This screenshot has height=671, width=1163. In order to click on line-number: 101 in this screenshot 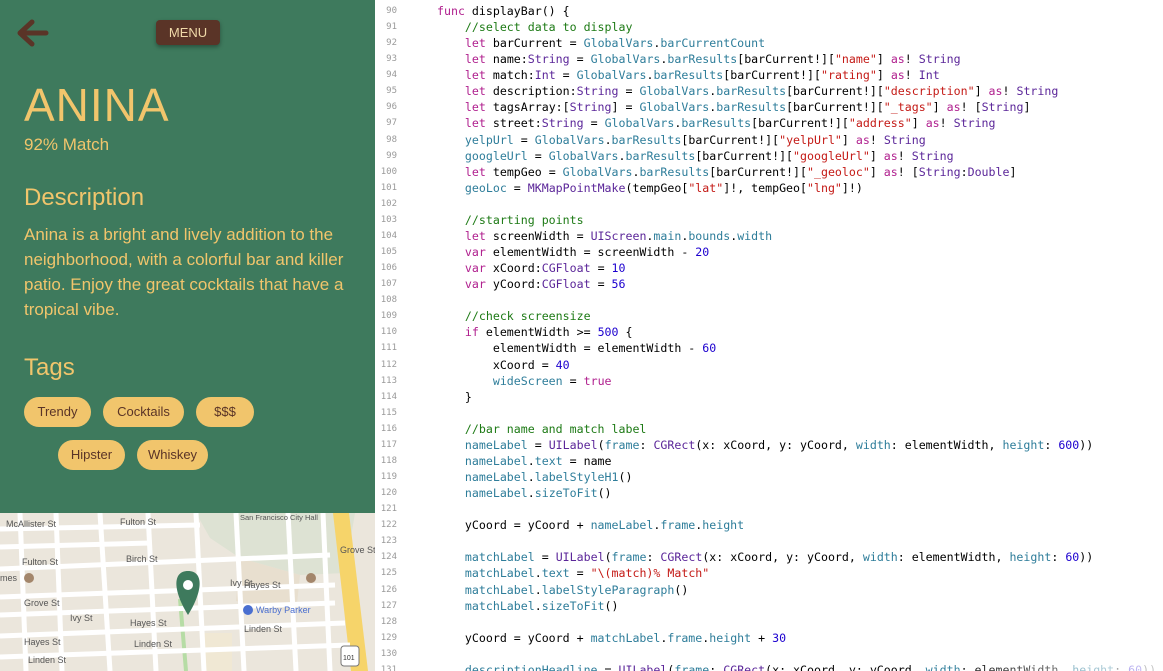, I will do `click(388, 187)`.